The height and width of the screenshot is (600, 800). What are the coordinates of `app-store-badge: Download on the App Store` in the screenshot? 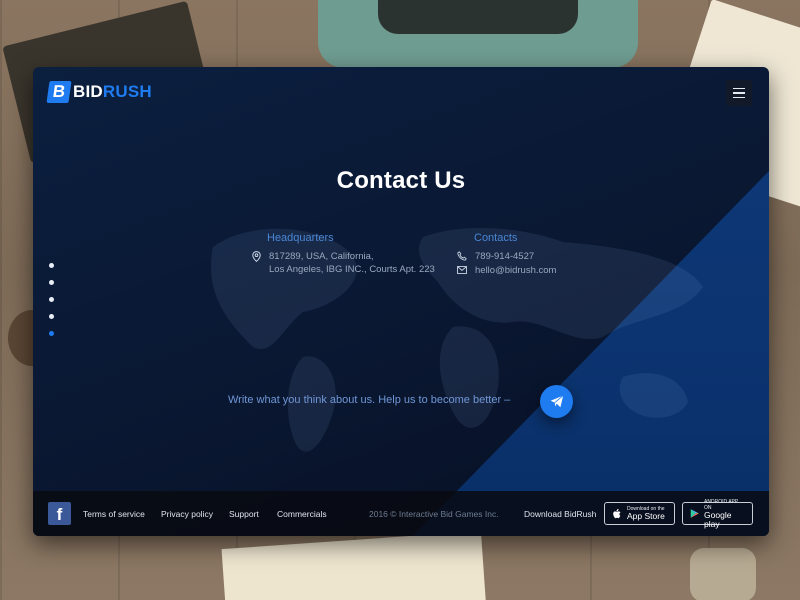 It's located at (639, 513).